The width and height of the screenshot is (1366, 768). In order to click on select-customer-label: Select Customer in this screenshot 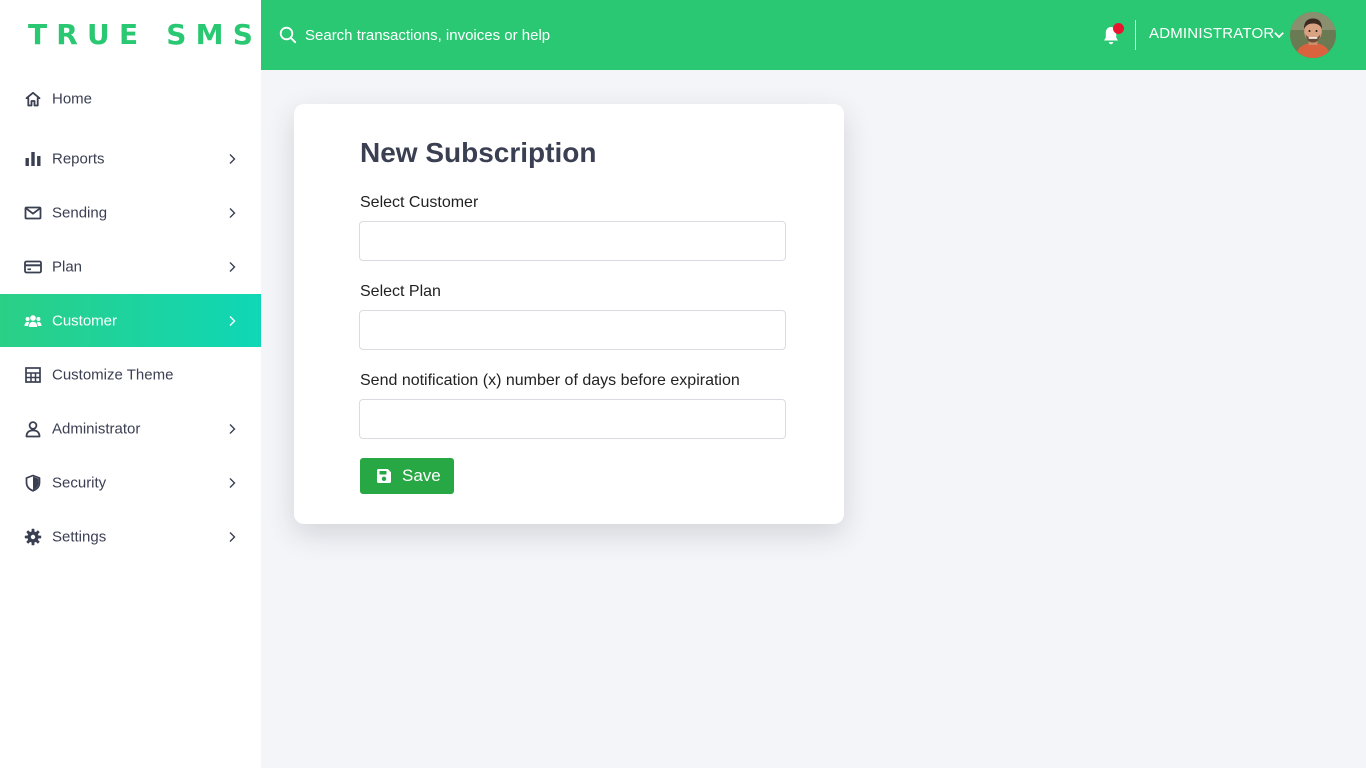, I will do `click(419, 202)`.